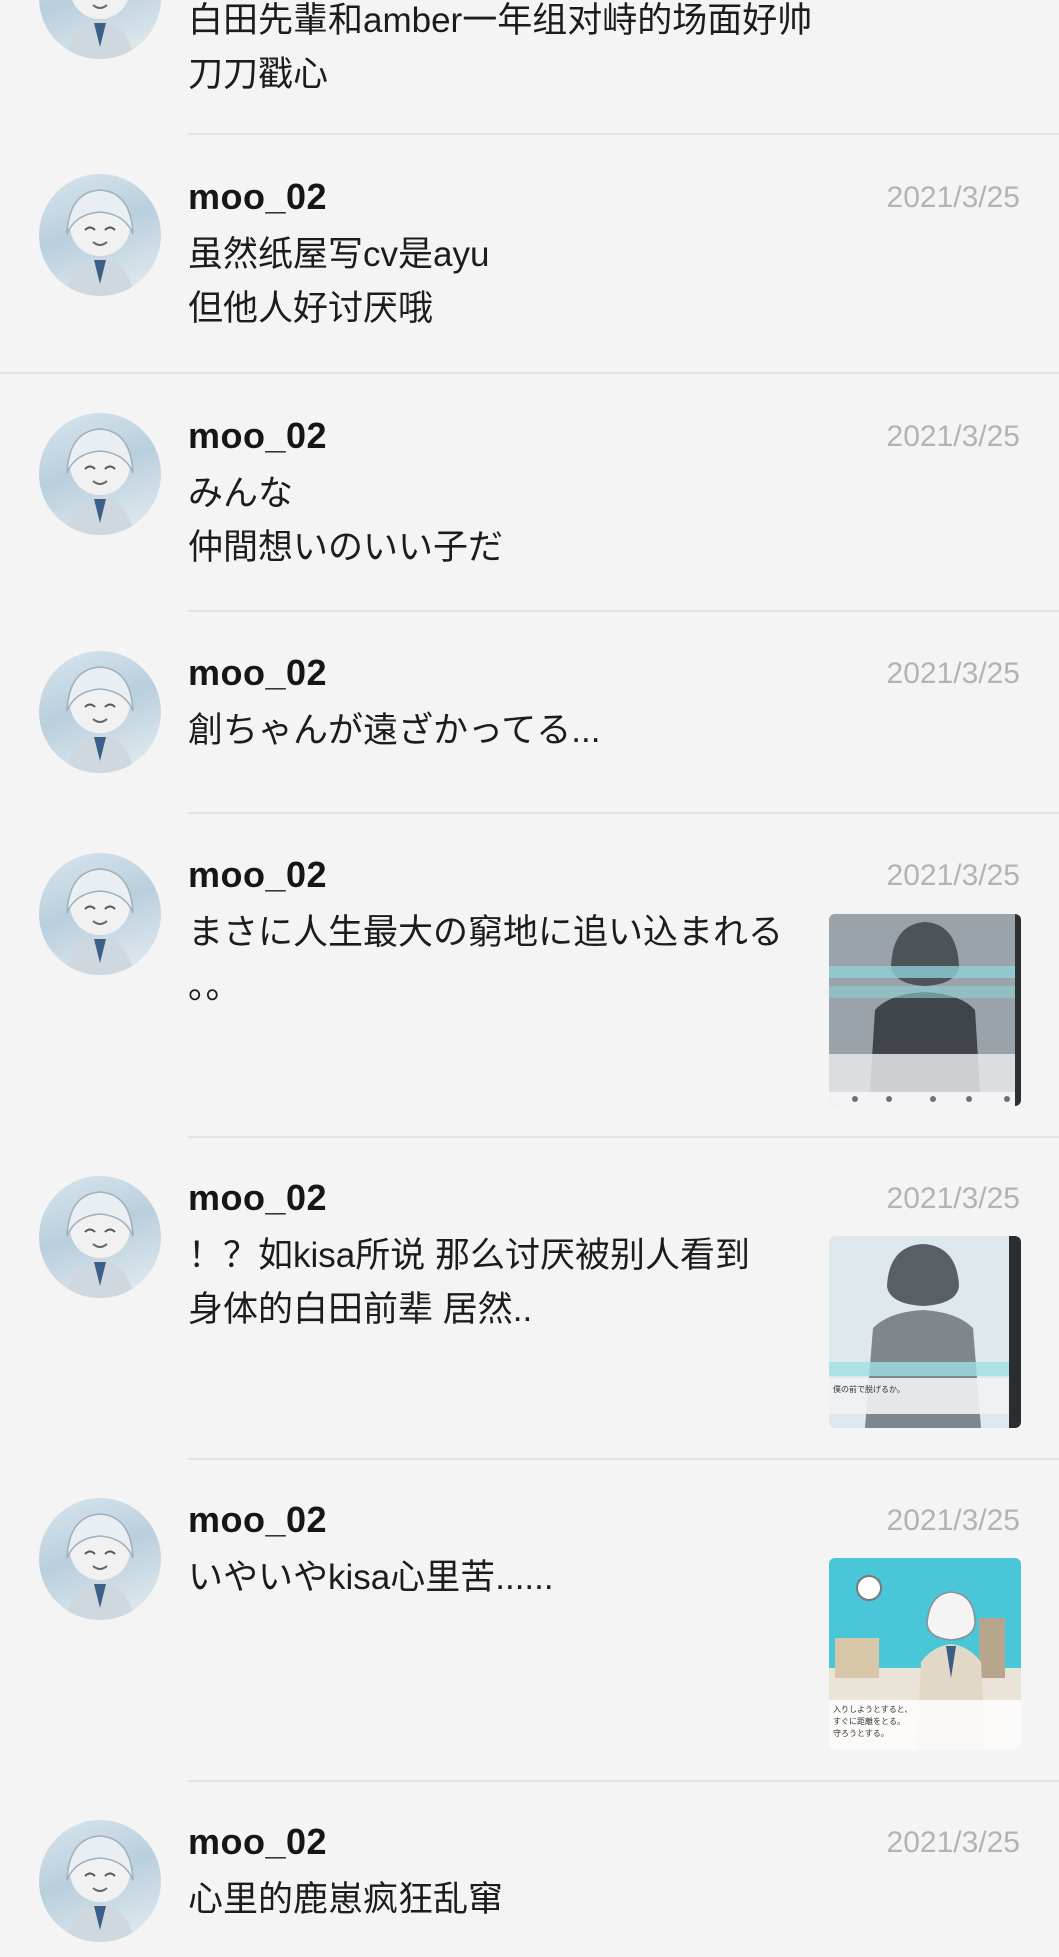 The image size is (1059, 1957). Describe the element at coordinates (925, 1332) in the screenshot. I see `attached-image: 僕の前で脱げるか。` at that location.